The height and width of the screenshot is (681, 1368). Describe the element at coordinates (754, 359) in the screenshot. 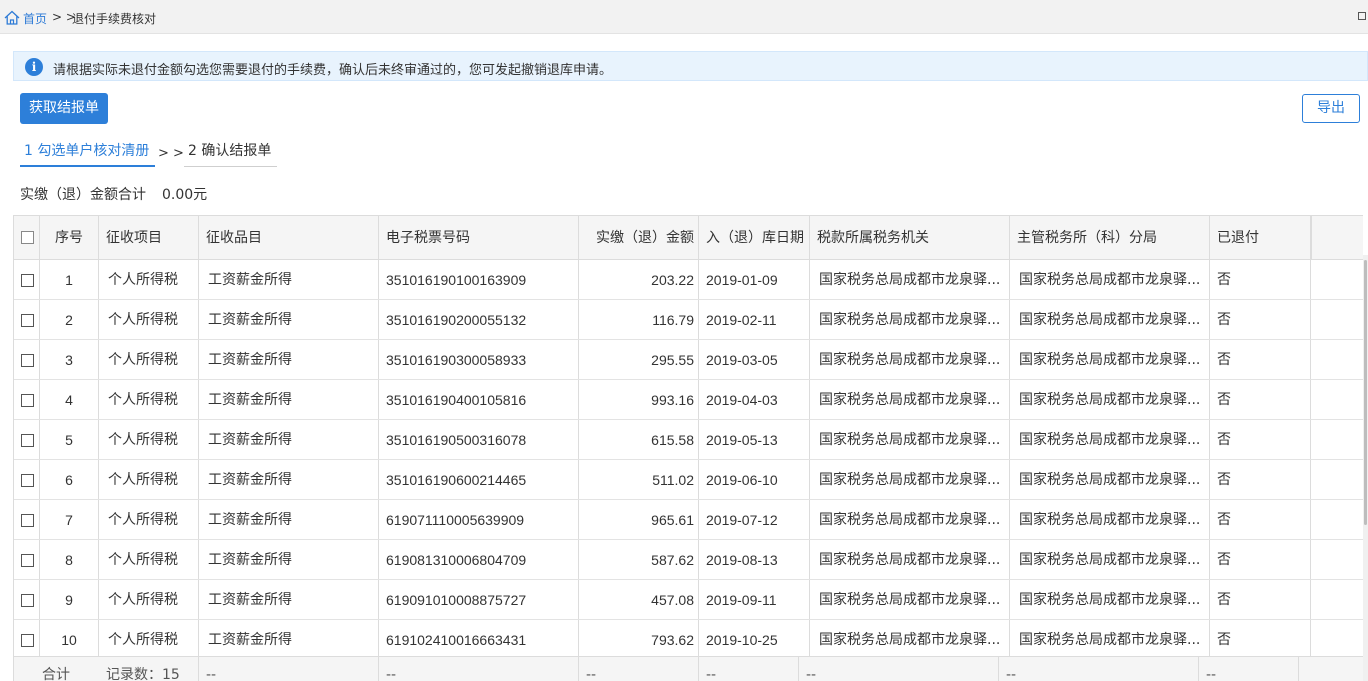

I see `storage-date: 2019-03-05` at that location.